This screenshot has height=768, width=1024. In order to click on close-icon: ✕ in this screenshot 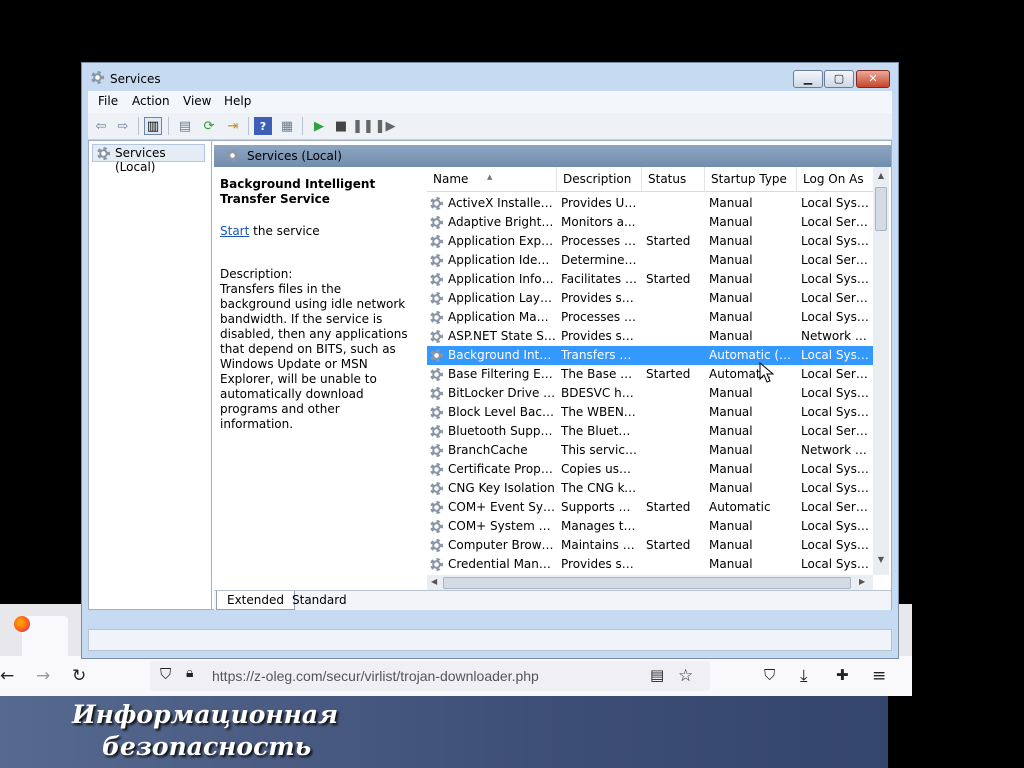, I will do `click(873, 78)`.